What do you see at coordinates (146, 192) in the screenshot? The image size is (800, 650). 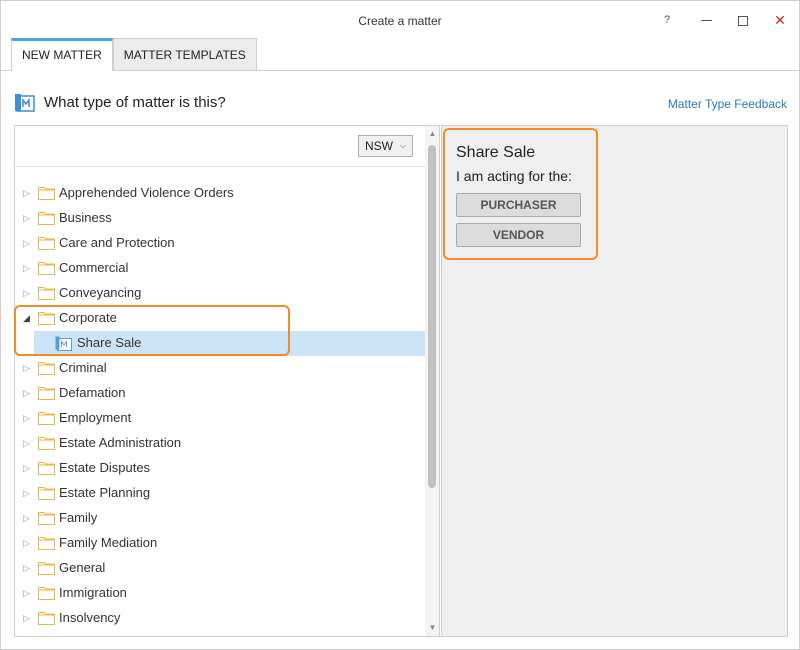 I see `tree-item-label: Apprehended Violence Orders` at bounding box center [146, 192].